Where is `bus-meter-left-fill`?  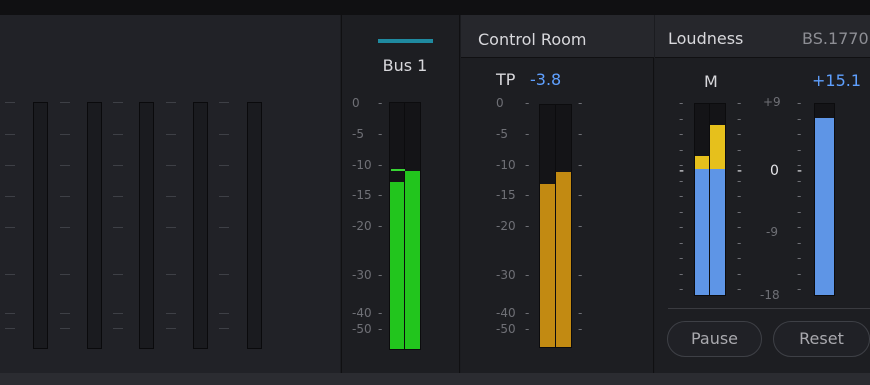
bus-meter-left-fill is located at coordinates (397, 265).